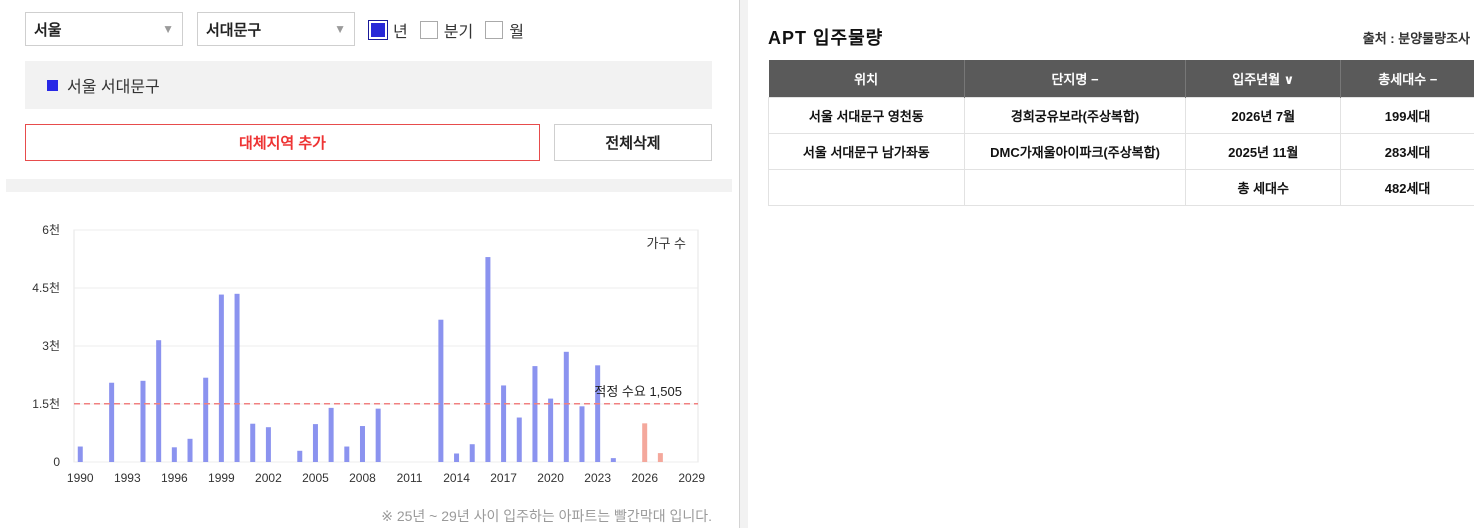  I want to click on table-total-row: 총 세대수 482세대, so click(1121, 187).